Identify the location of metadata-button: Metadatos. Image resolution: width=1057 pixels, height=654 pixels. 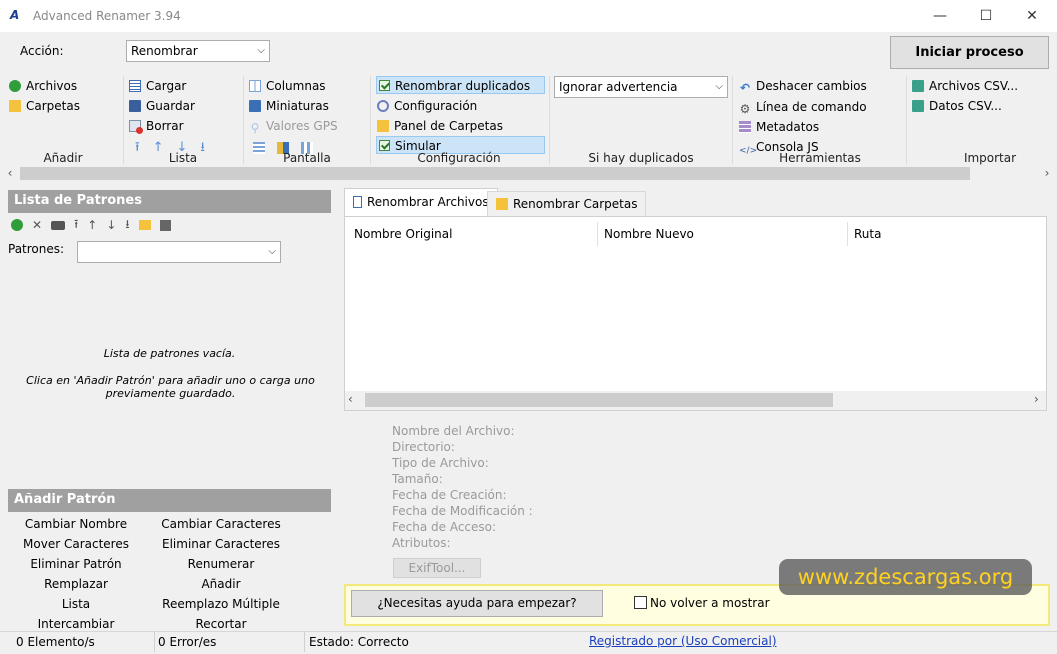
(779, 127).